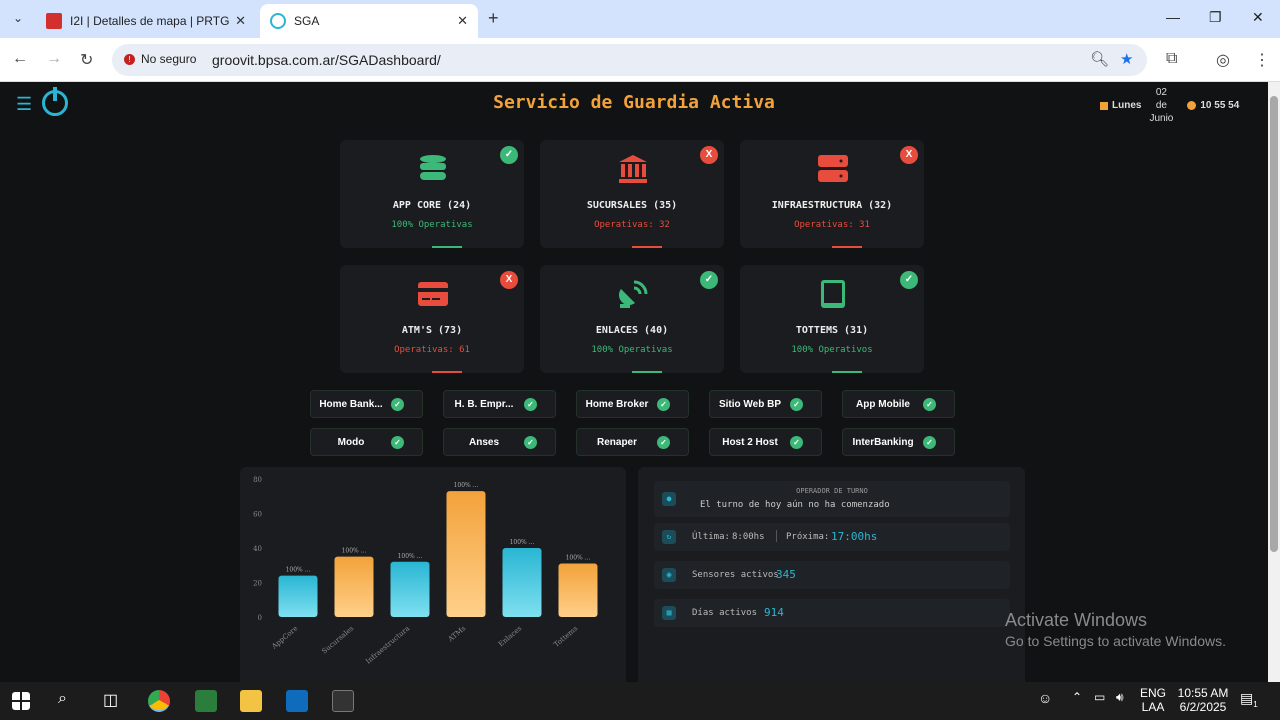 This screenshot has width=1280, height=720. What do you see at coordinates (1173, 17) in the screenshot?
I see `minimize-button: —` at bounding box center [1173, 17].